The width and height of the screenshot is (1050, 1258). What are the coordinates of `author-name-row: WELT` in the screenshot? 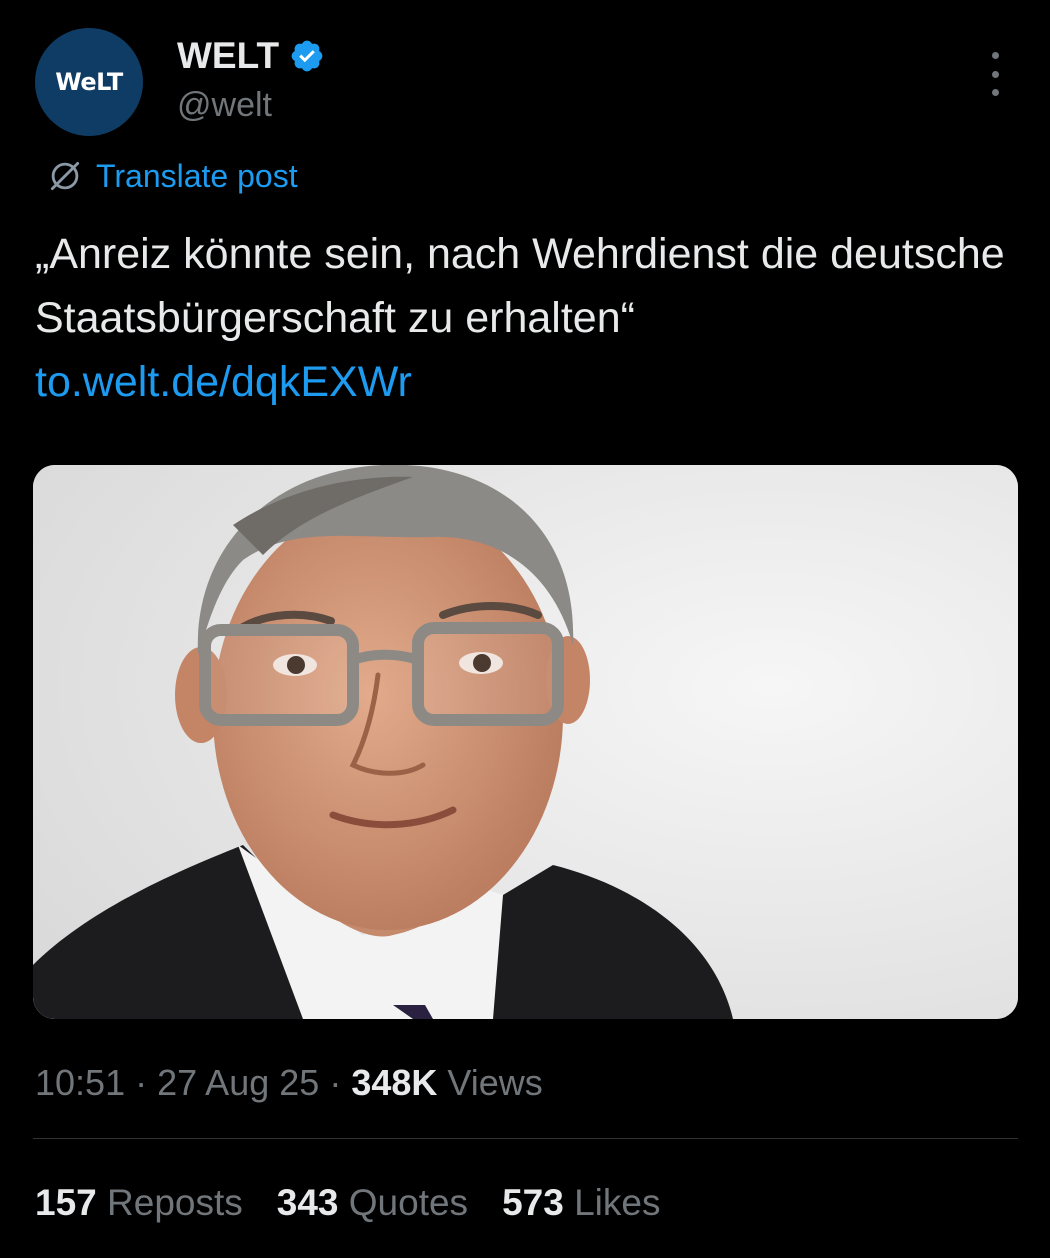 It's located at (251, 56).